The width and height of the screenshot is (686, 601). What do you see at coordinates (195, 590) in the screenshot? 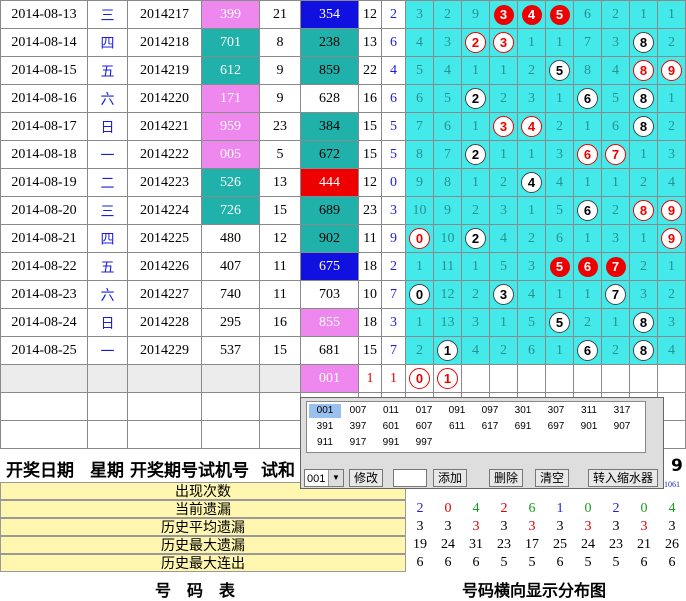
I see `footer-left-title: 号 码 表` at bounding box center [195, 590].